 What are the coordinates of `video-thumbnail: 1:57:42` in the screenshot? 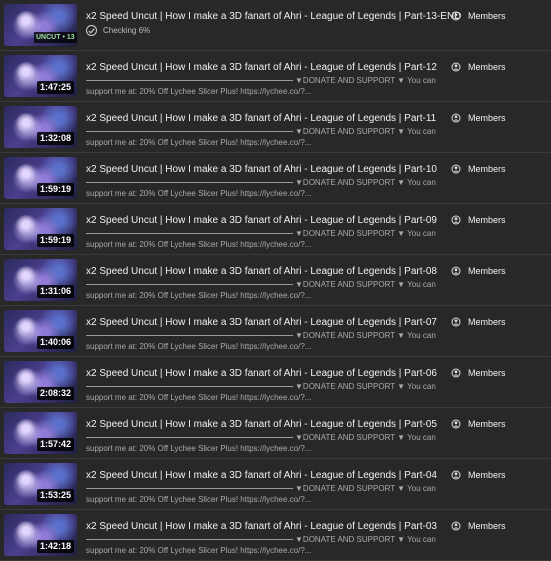 It's located at (40, 433).